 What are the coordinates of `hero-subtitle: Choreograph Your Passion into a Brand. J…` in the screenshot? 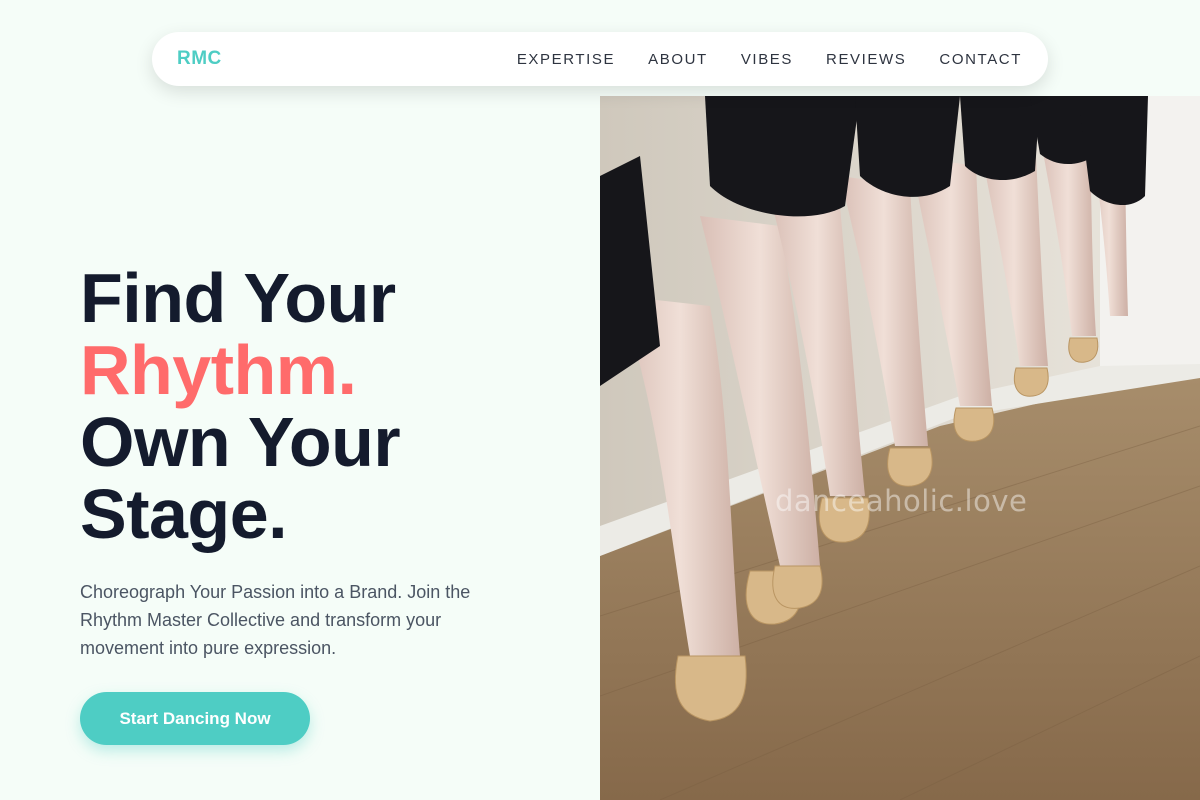 It's located at (275, 620).